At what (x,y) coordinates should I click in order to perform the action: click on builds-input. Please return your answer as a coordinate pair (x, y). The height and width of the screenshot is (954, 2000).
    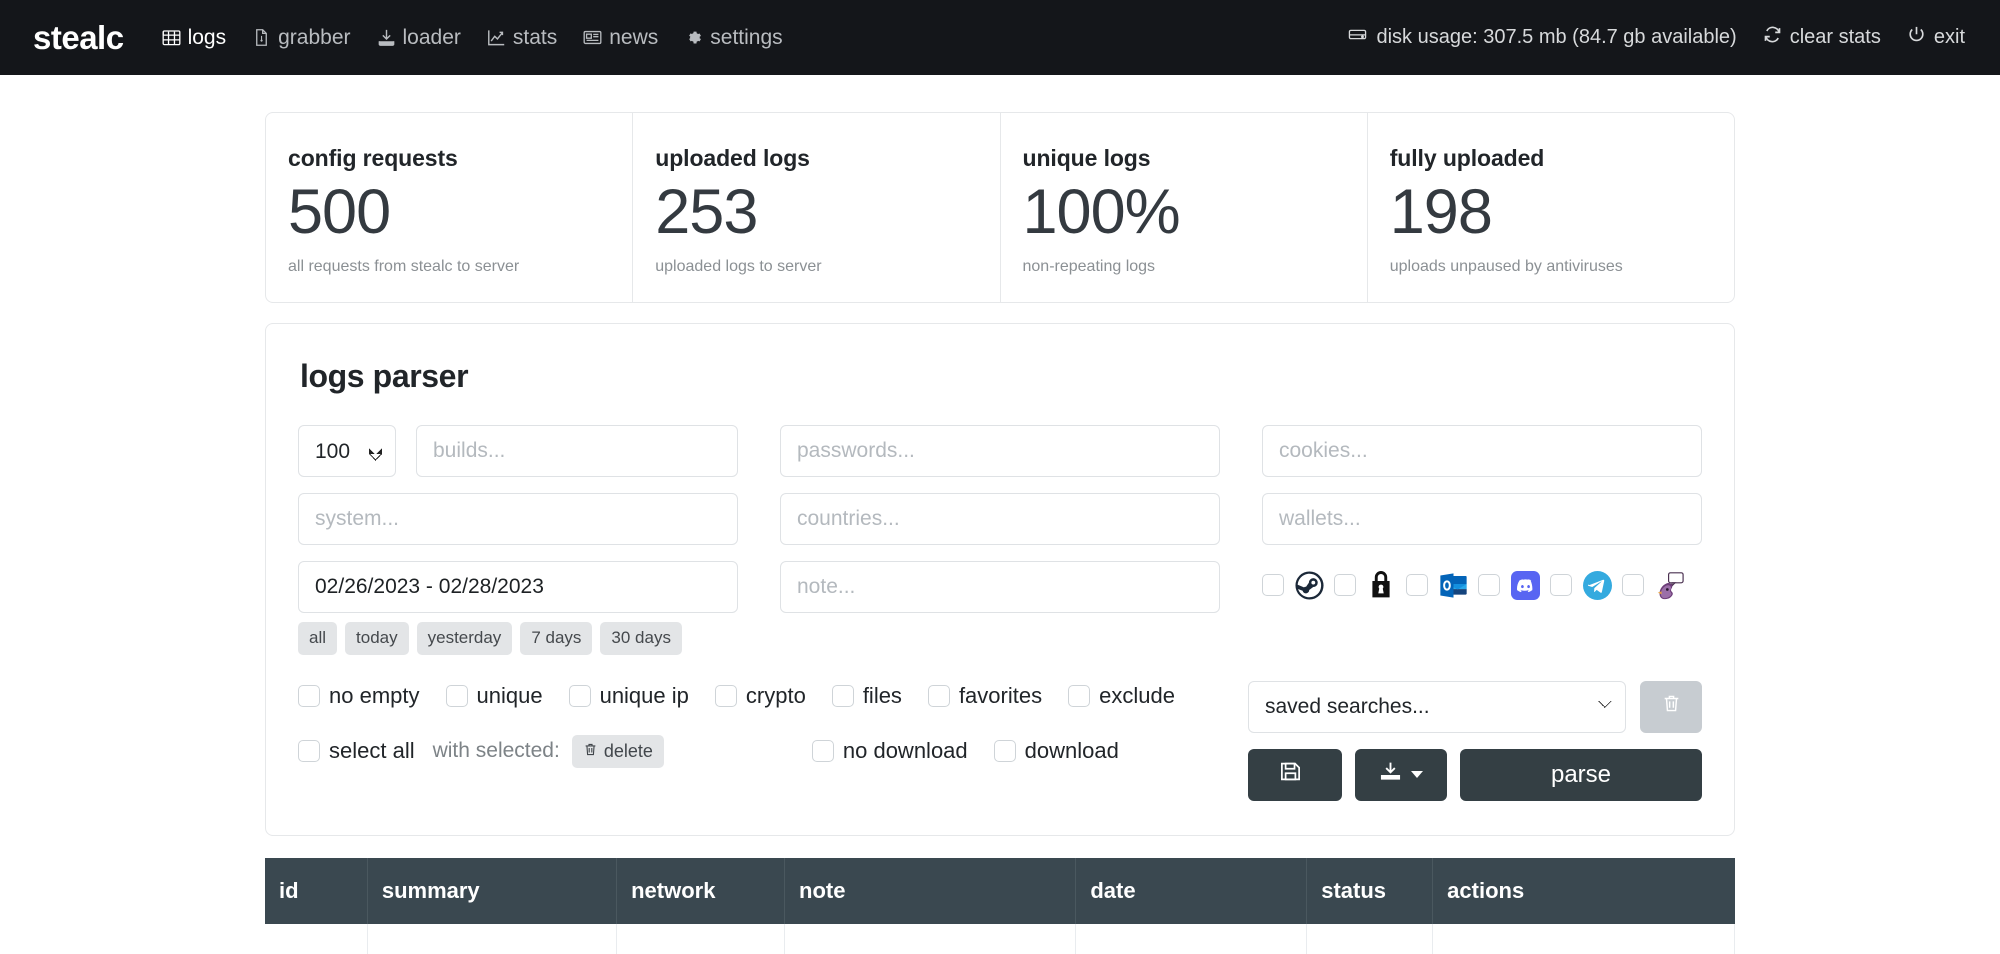
    Looking at the image, I should click on (577, 451).